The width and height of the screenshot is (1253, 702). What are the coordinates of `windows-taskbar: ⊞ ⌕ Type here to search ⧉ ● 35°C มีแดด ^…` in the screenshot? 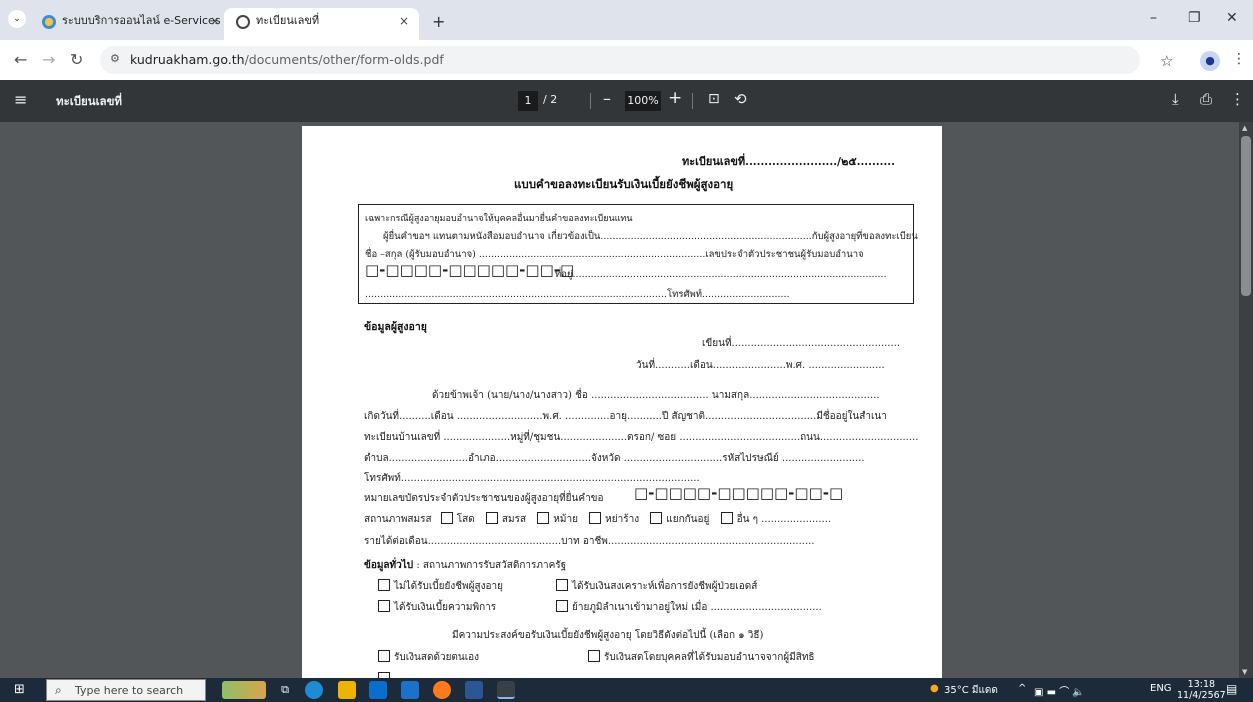 It's located at (626, 690).